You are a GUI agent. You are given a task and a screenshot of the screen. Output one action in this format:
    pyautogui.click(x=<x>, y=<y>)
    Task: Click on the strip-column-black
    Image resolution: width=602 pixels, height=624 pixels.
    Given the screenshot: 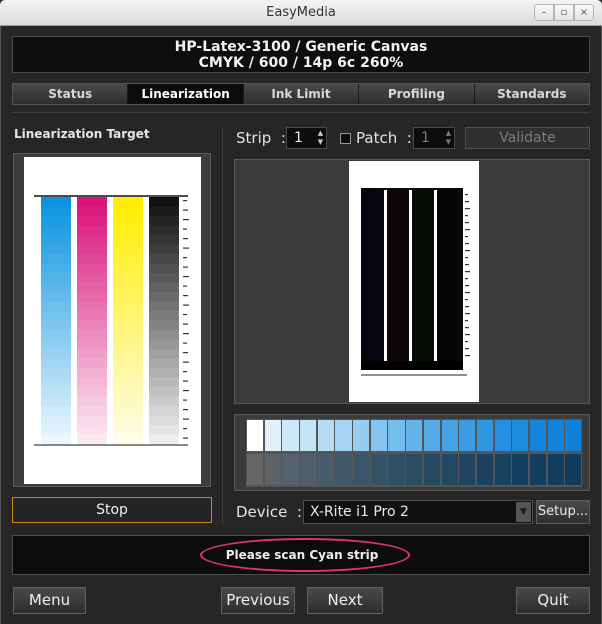 What is the action you would take?
    pyautogui.click(x=448, y=279)
    